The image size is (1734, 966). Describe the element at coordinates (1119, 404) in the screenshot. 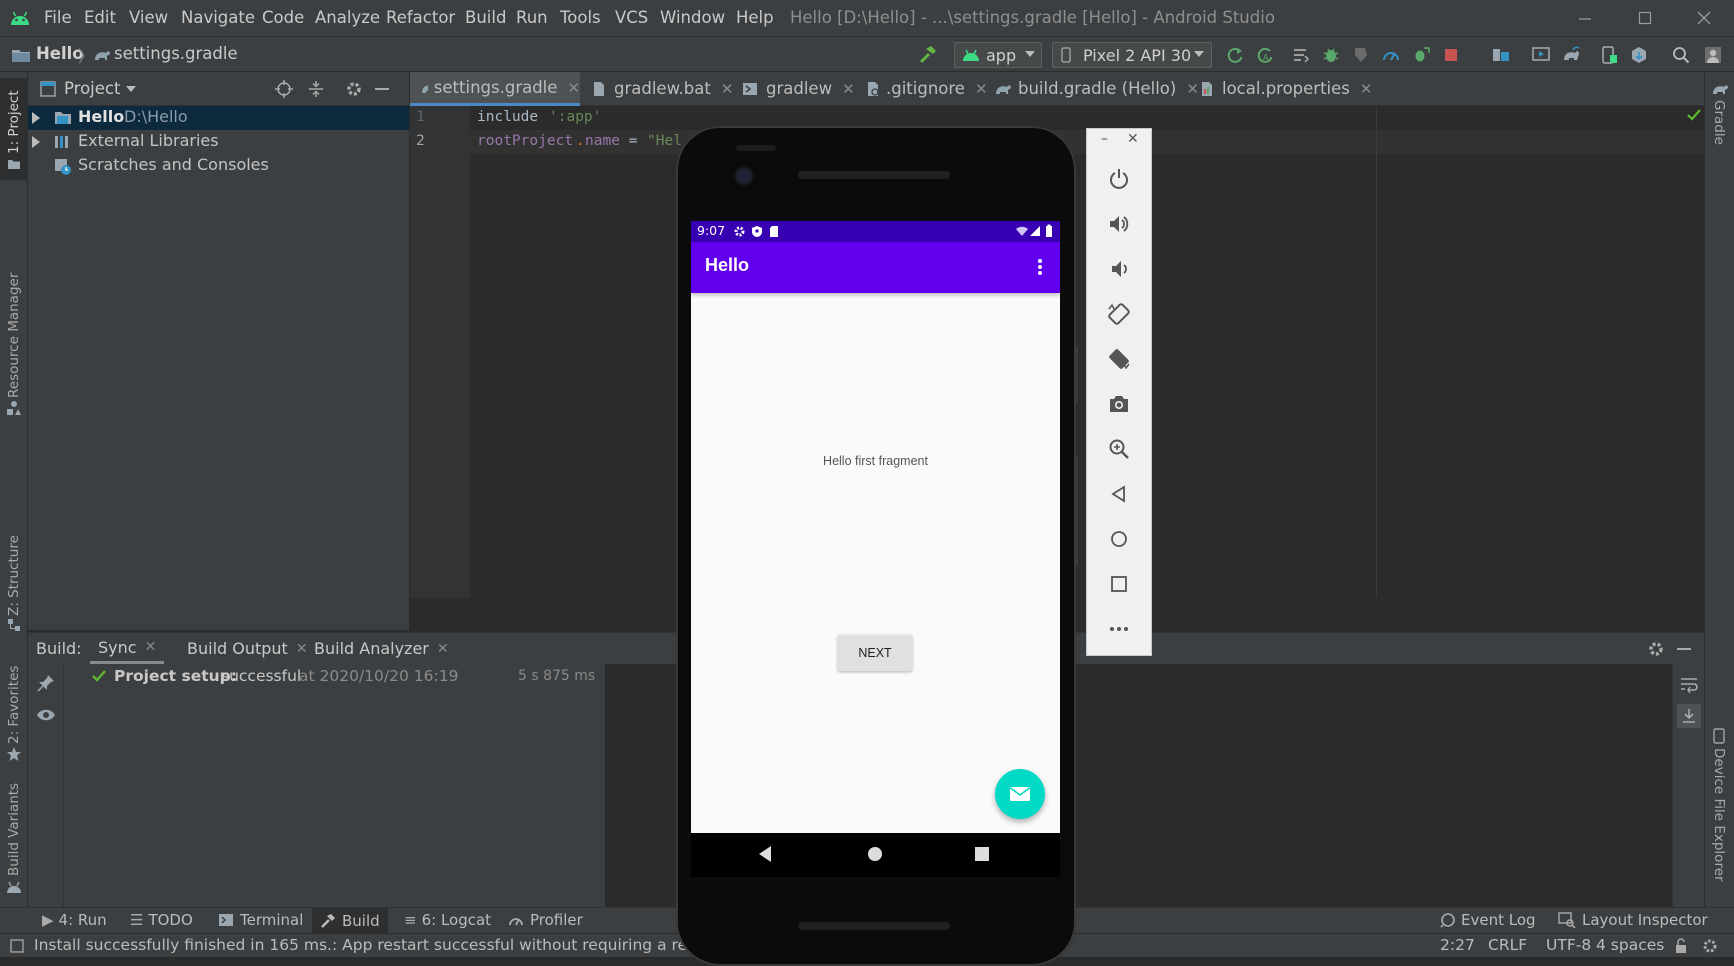

I see `screenshot-button` at that location.